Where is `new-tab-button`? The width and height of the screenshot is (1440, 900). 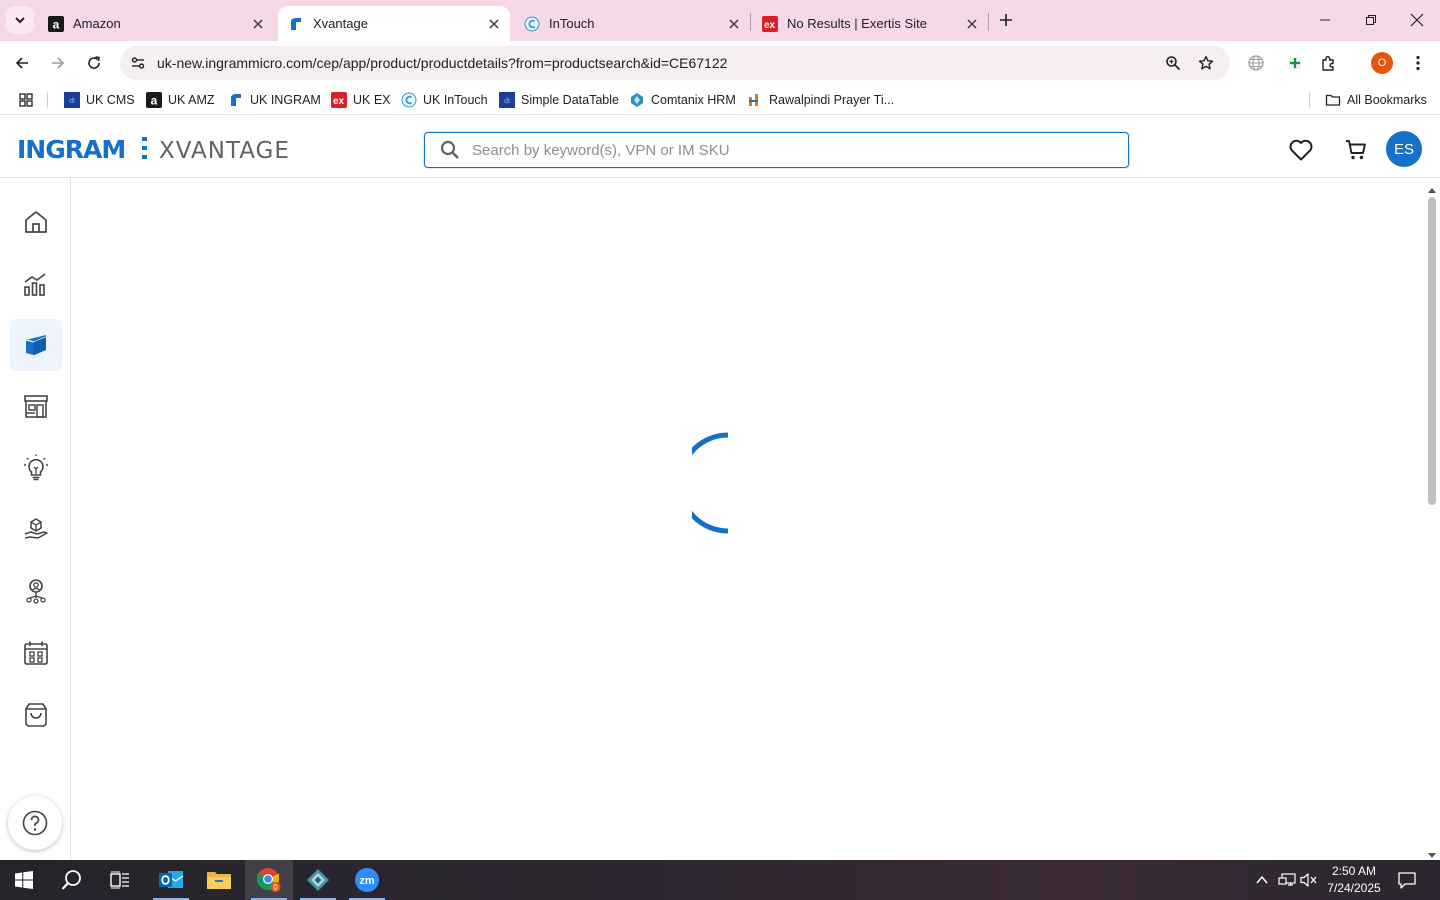 new-tab-button is located at coordinates (1006, 20).